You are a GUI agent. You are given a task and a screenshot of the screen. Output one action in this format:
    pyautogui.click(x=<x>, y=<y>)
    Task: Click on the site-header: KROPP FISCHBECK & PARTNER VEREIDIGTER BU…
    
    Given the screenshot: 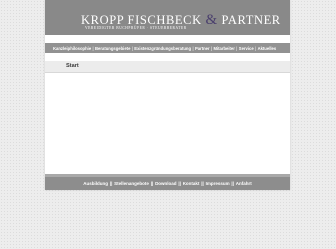 What is the action you would take?
    pyautogui.click(x=167, y=17)
    